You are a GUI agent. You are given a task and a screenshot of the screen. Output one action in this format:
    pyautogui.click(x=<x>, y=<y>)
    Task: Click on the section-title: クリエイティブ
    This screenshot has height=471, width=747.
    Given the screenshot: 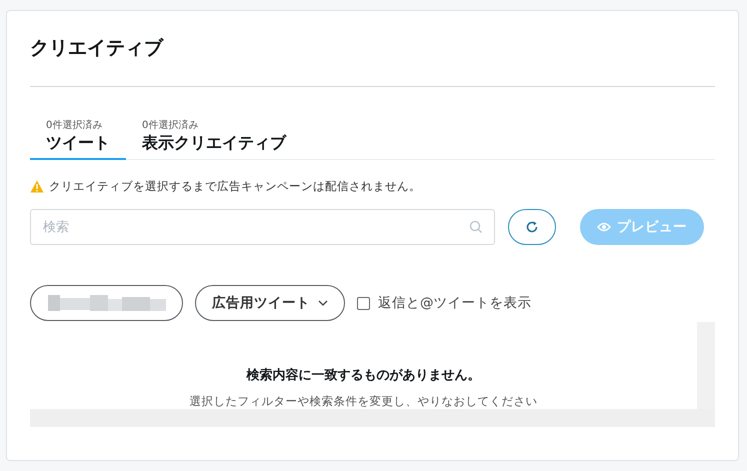 What is the action you would take?
    pyautogui.click(x=97, y=48)
    